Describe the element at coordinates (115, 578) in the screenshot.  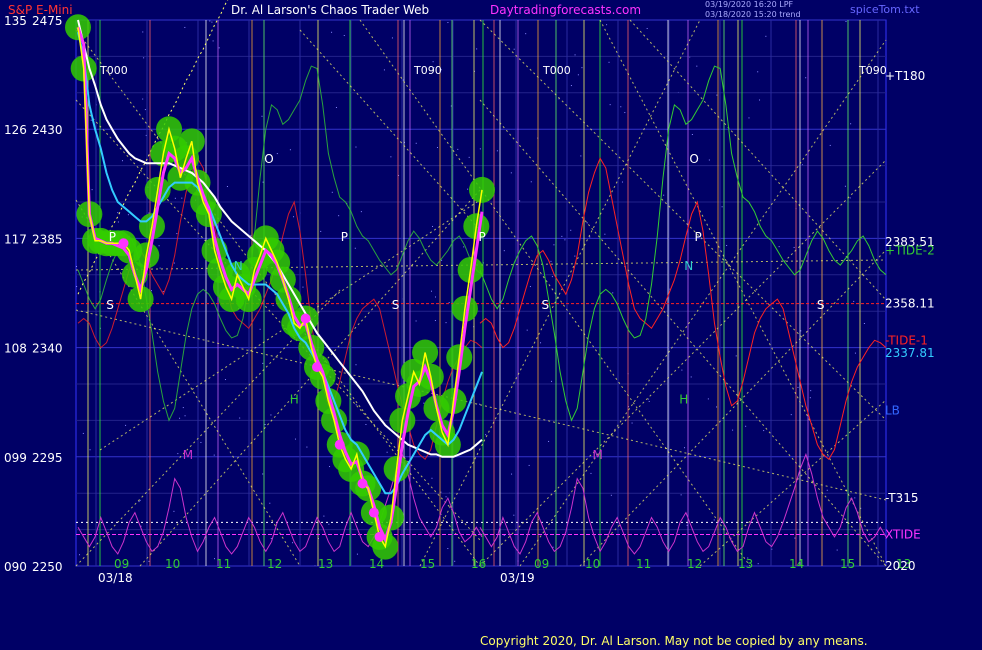
I see `x-date-label: 03/18` at that location.